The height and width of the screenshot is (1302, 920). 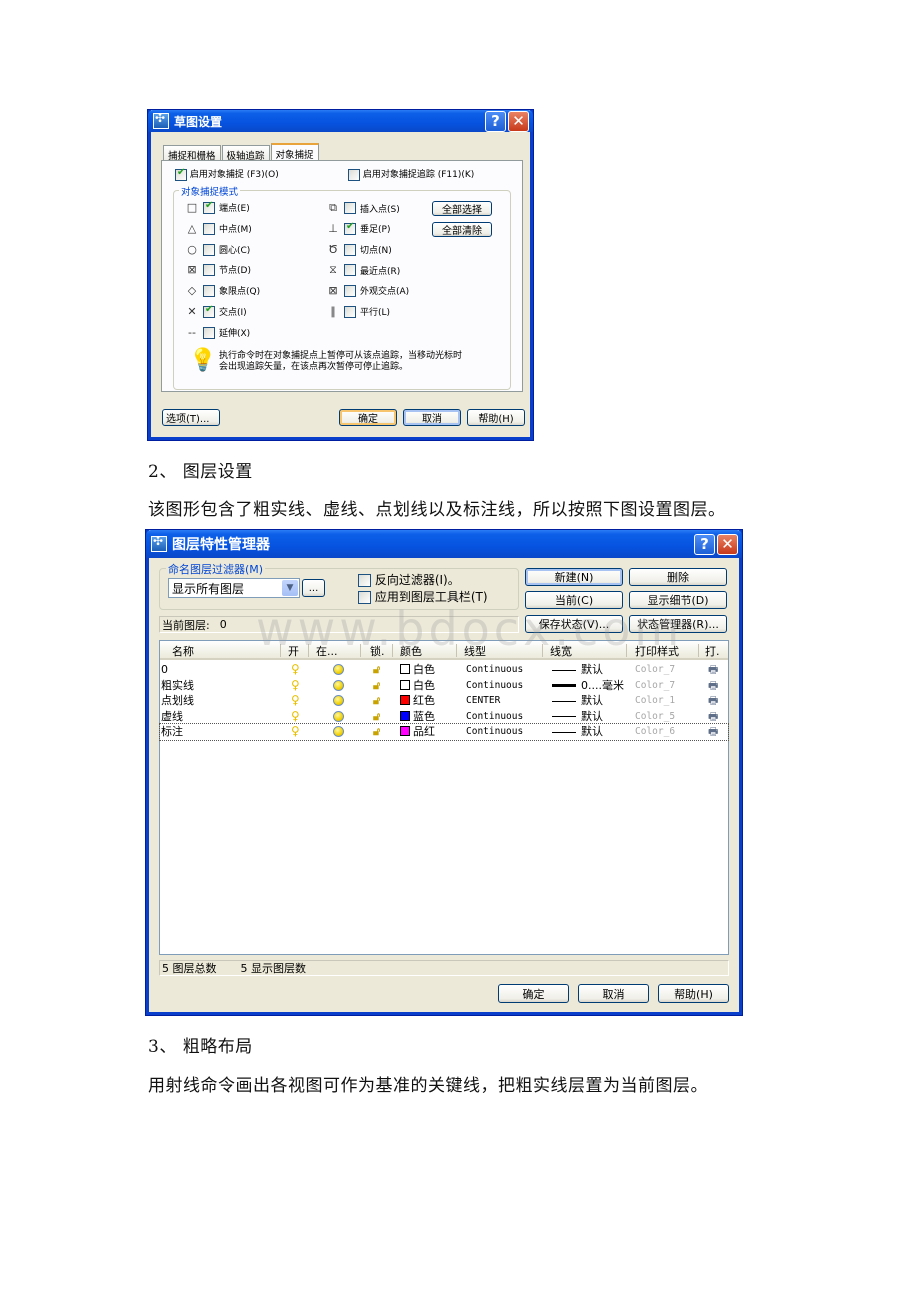 I want to click on enable-osnap-checkbox: 启用对象捕捉 (F3)(O), so click(x=227, y=174).